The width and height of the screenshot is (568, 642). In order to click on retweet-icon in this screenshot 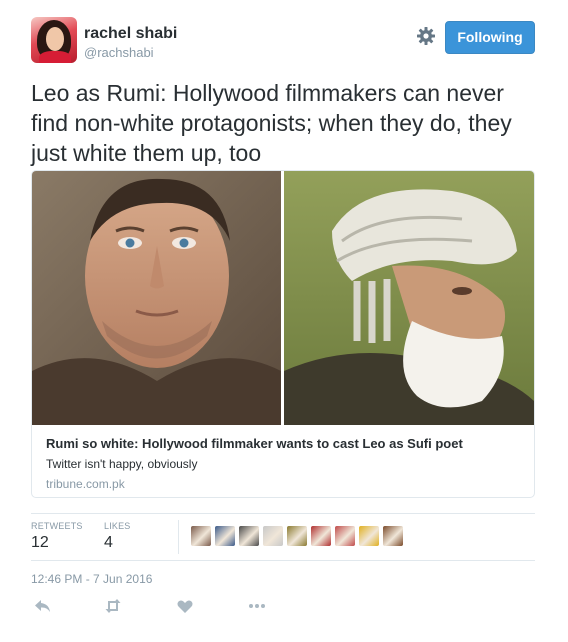, I will do `click(113, 606)`.